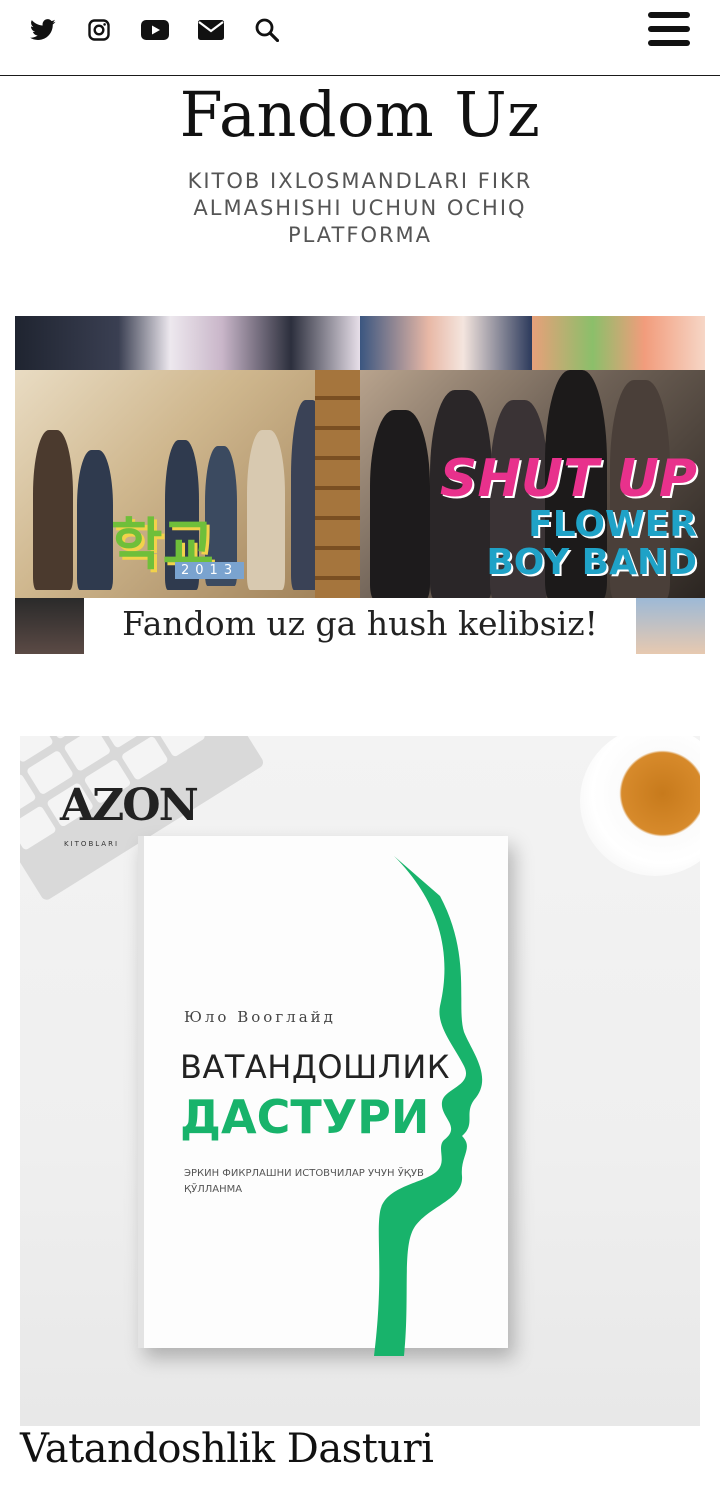 The width and height of the screenshot is (720, 1491). I want to click on youtube-icon, so click(155, 30).